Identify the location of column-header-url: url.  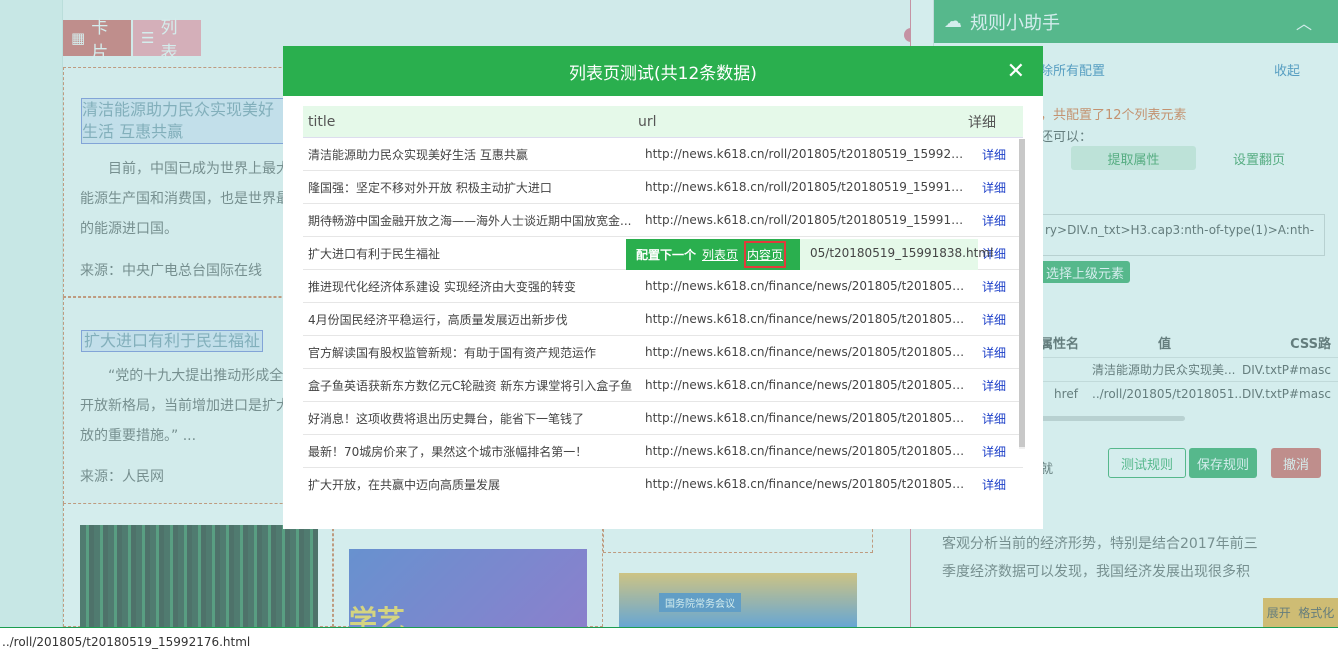
(647, 121).